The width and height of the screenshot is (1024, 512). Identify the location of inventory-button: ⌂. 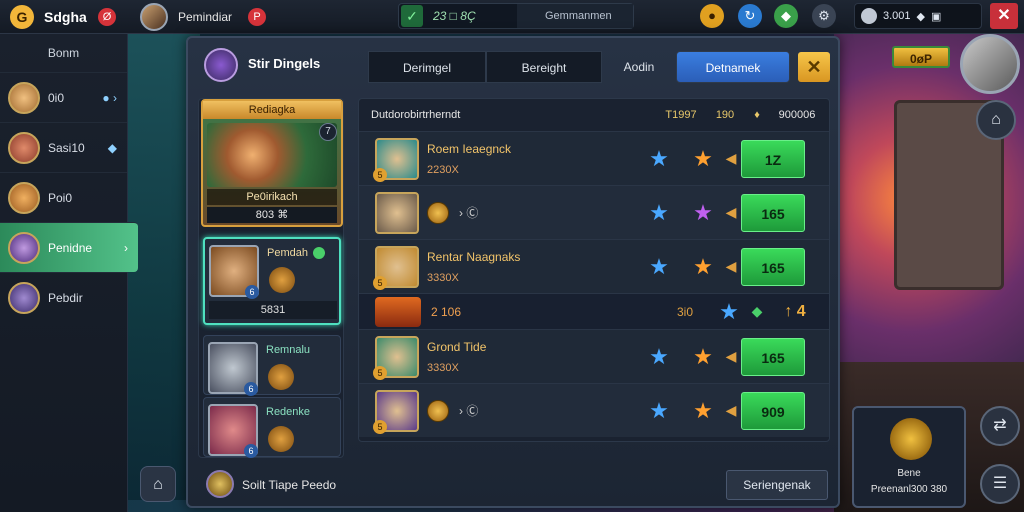
(158, 484).